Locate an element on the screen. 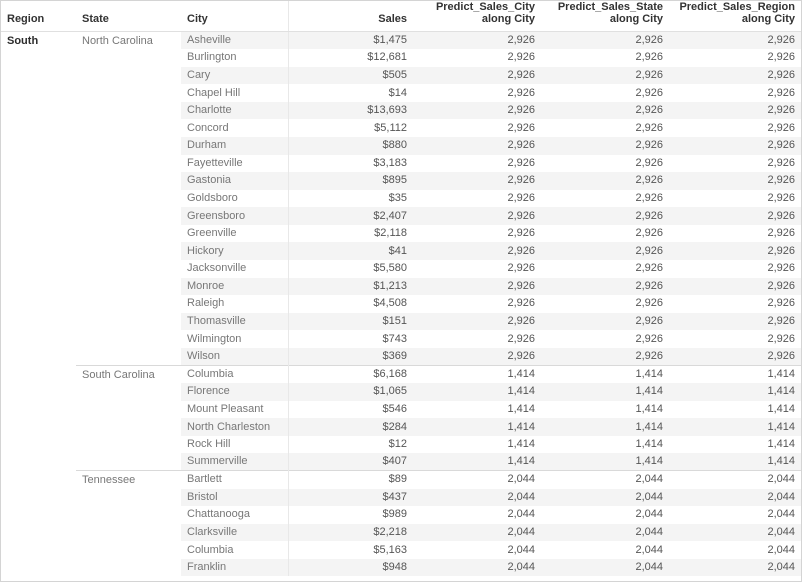  table-row: Wilmington $743 2,926 2,926 2,926 is located at coordinates (401, 339).